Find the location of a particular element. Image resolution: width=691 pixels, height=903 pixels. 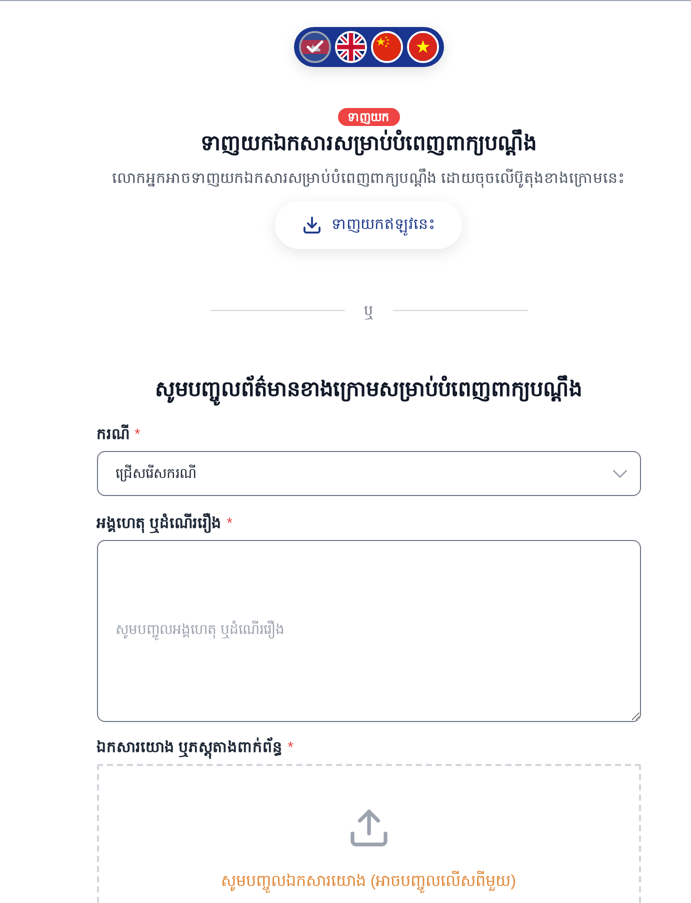

field-label: ករណី is located at coordinates (113, 434).